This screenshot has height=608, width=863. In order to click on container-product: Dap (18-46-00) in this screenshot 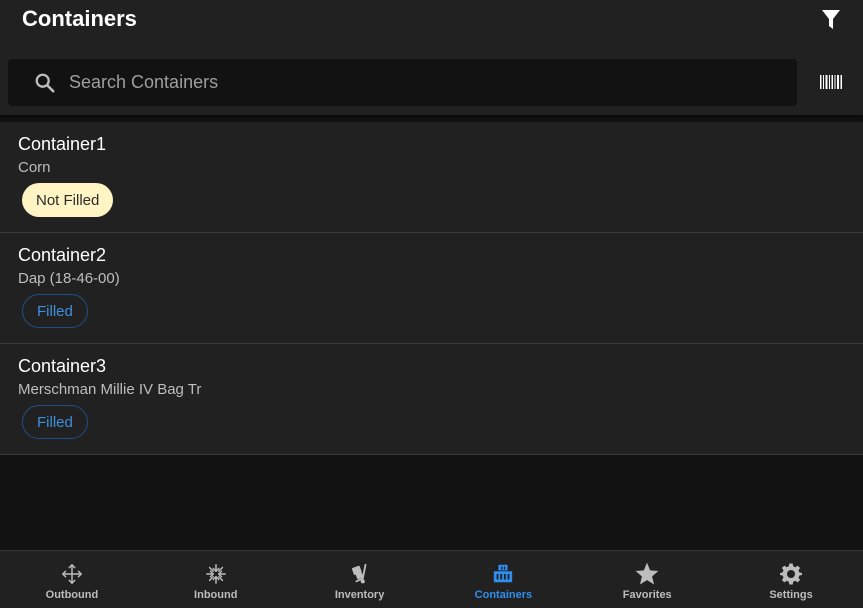, I will do `click(69, 278)`.